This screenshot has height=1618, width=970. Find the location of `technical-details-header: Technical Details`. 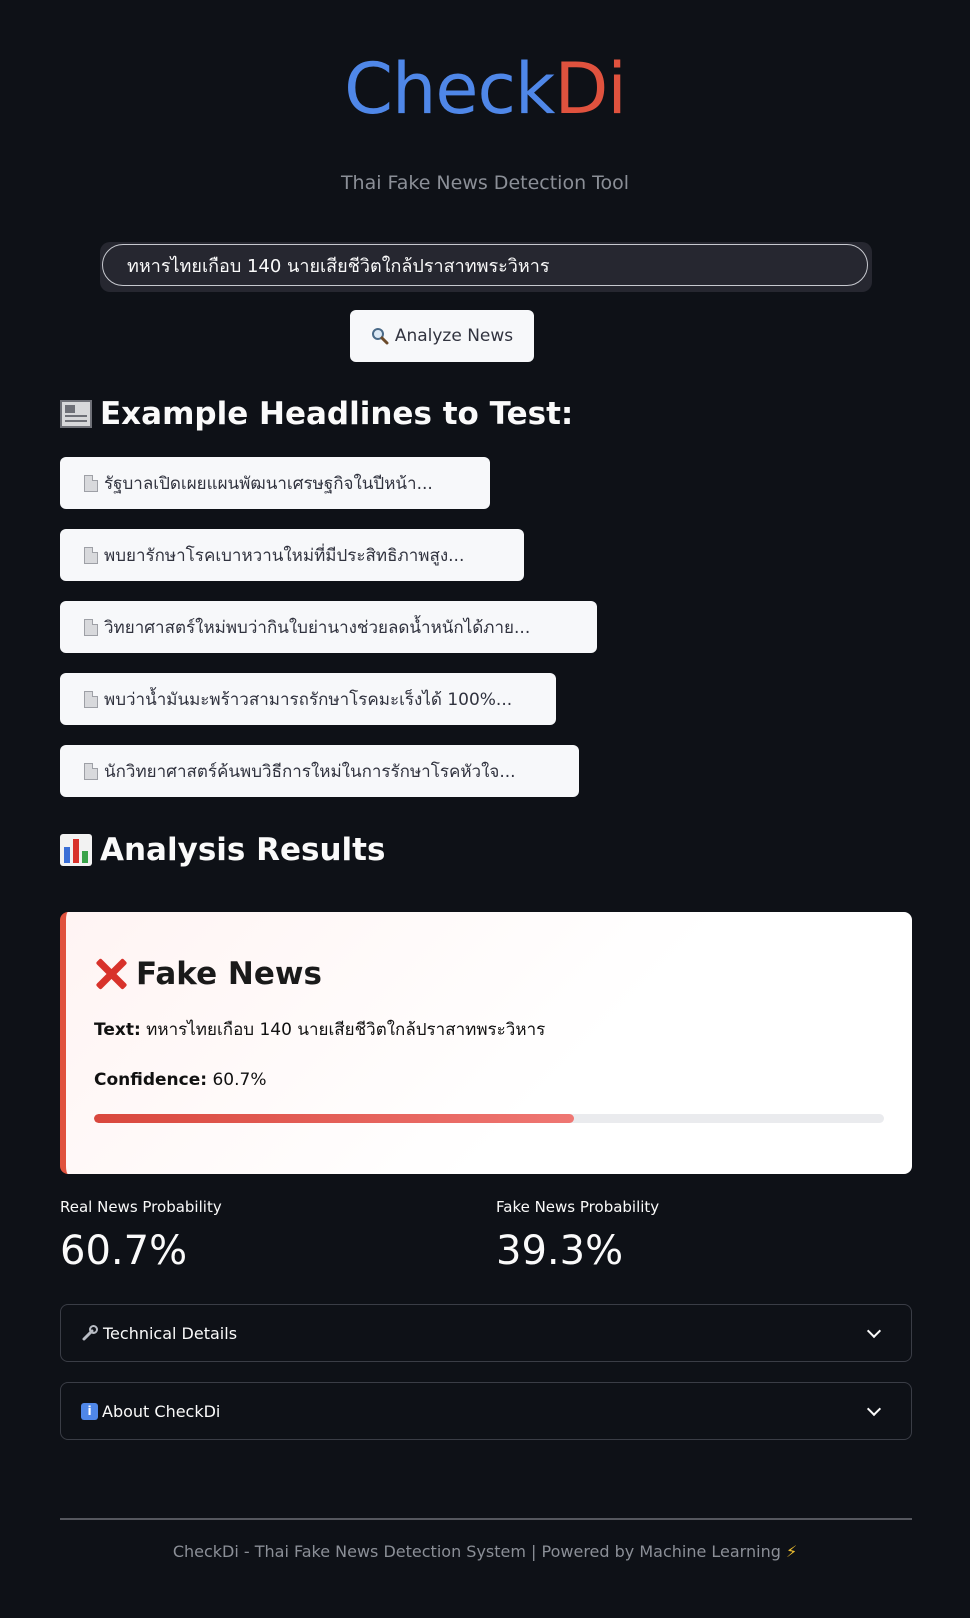

technical-details-header: Technical Details is located at coordinates (475, 1333).